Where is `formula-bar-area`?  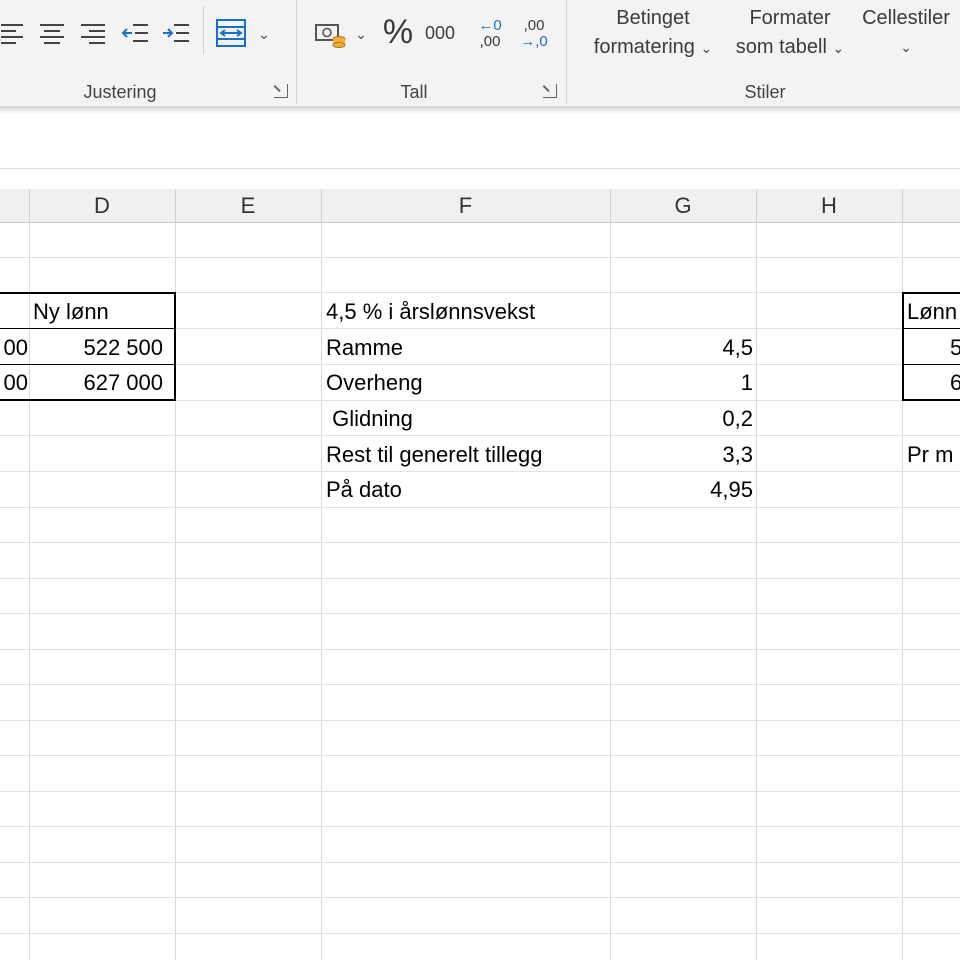
formula-bar-area is located at coordinates (480, 141).